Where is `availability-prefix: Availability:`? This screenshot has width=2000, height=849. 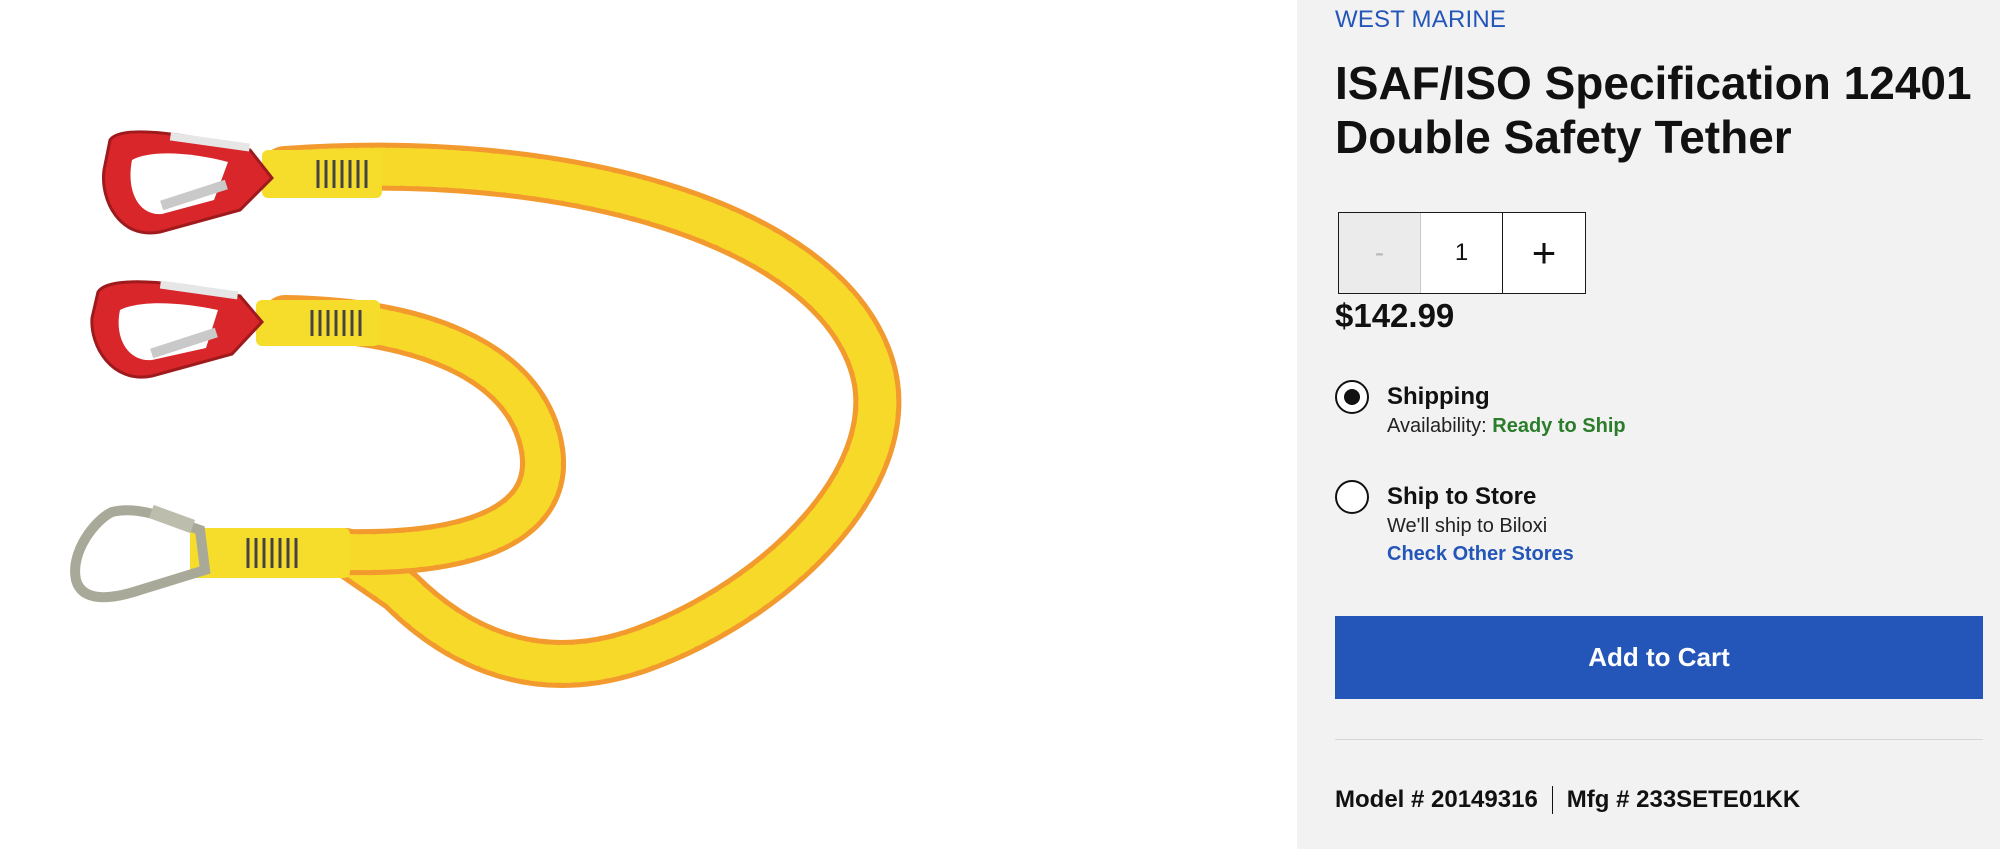
availability-prefix: Availability: is located at coordinates (1437, 426).